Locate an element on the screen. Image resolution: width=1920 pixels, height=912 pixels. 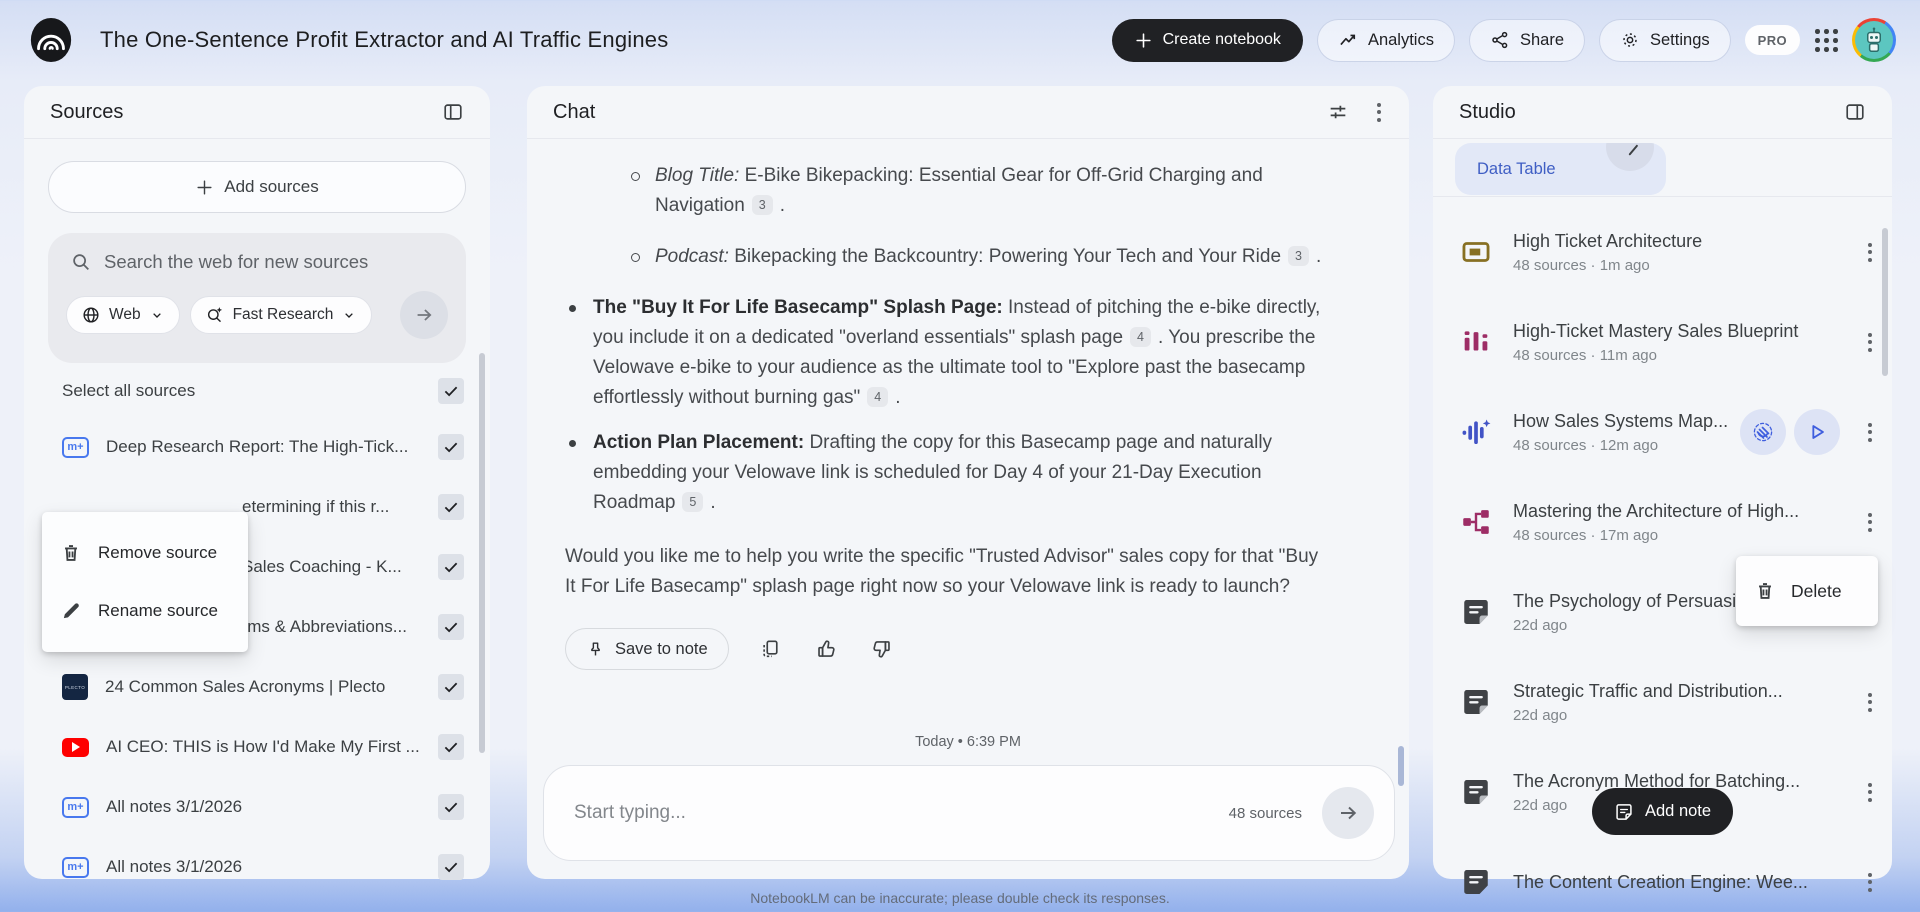
analytics-button: Analytics is located at coordinates (1385, 40).